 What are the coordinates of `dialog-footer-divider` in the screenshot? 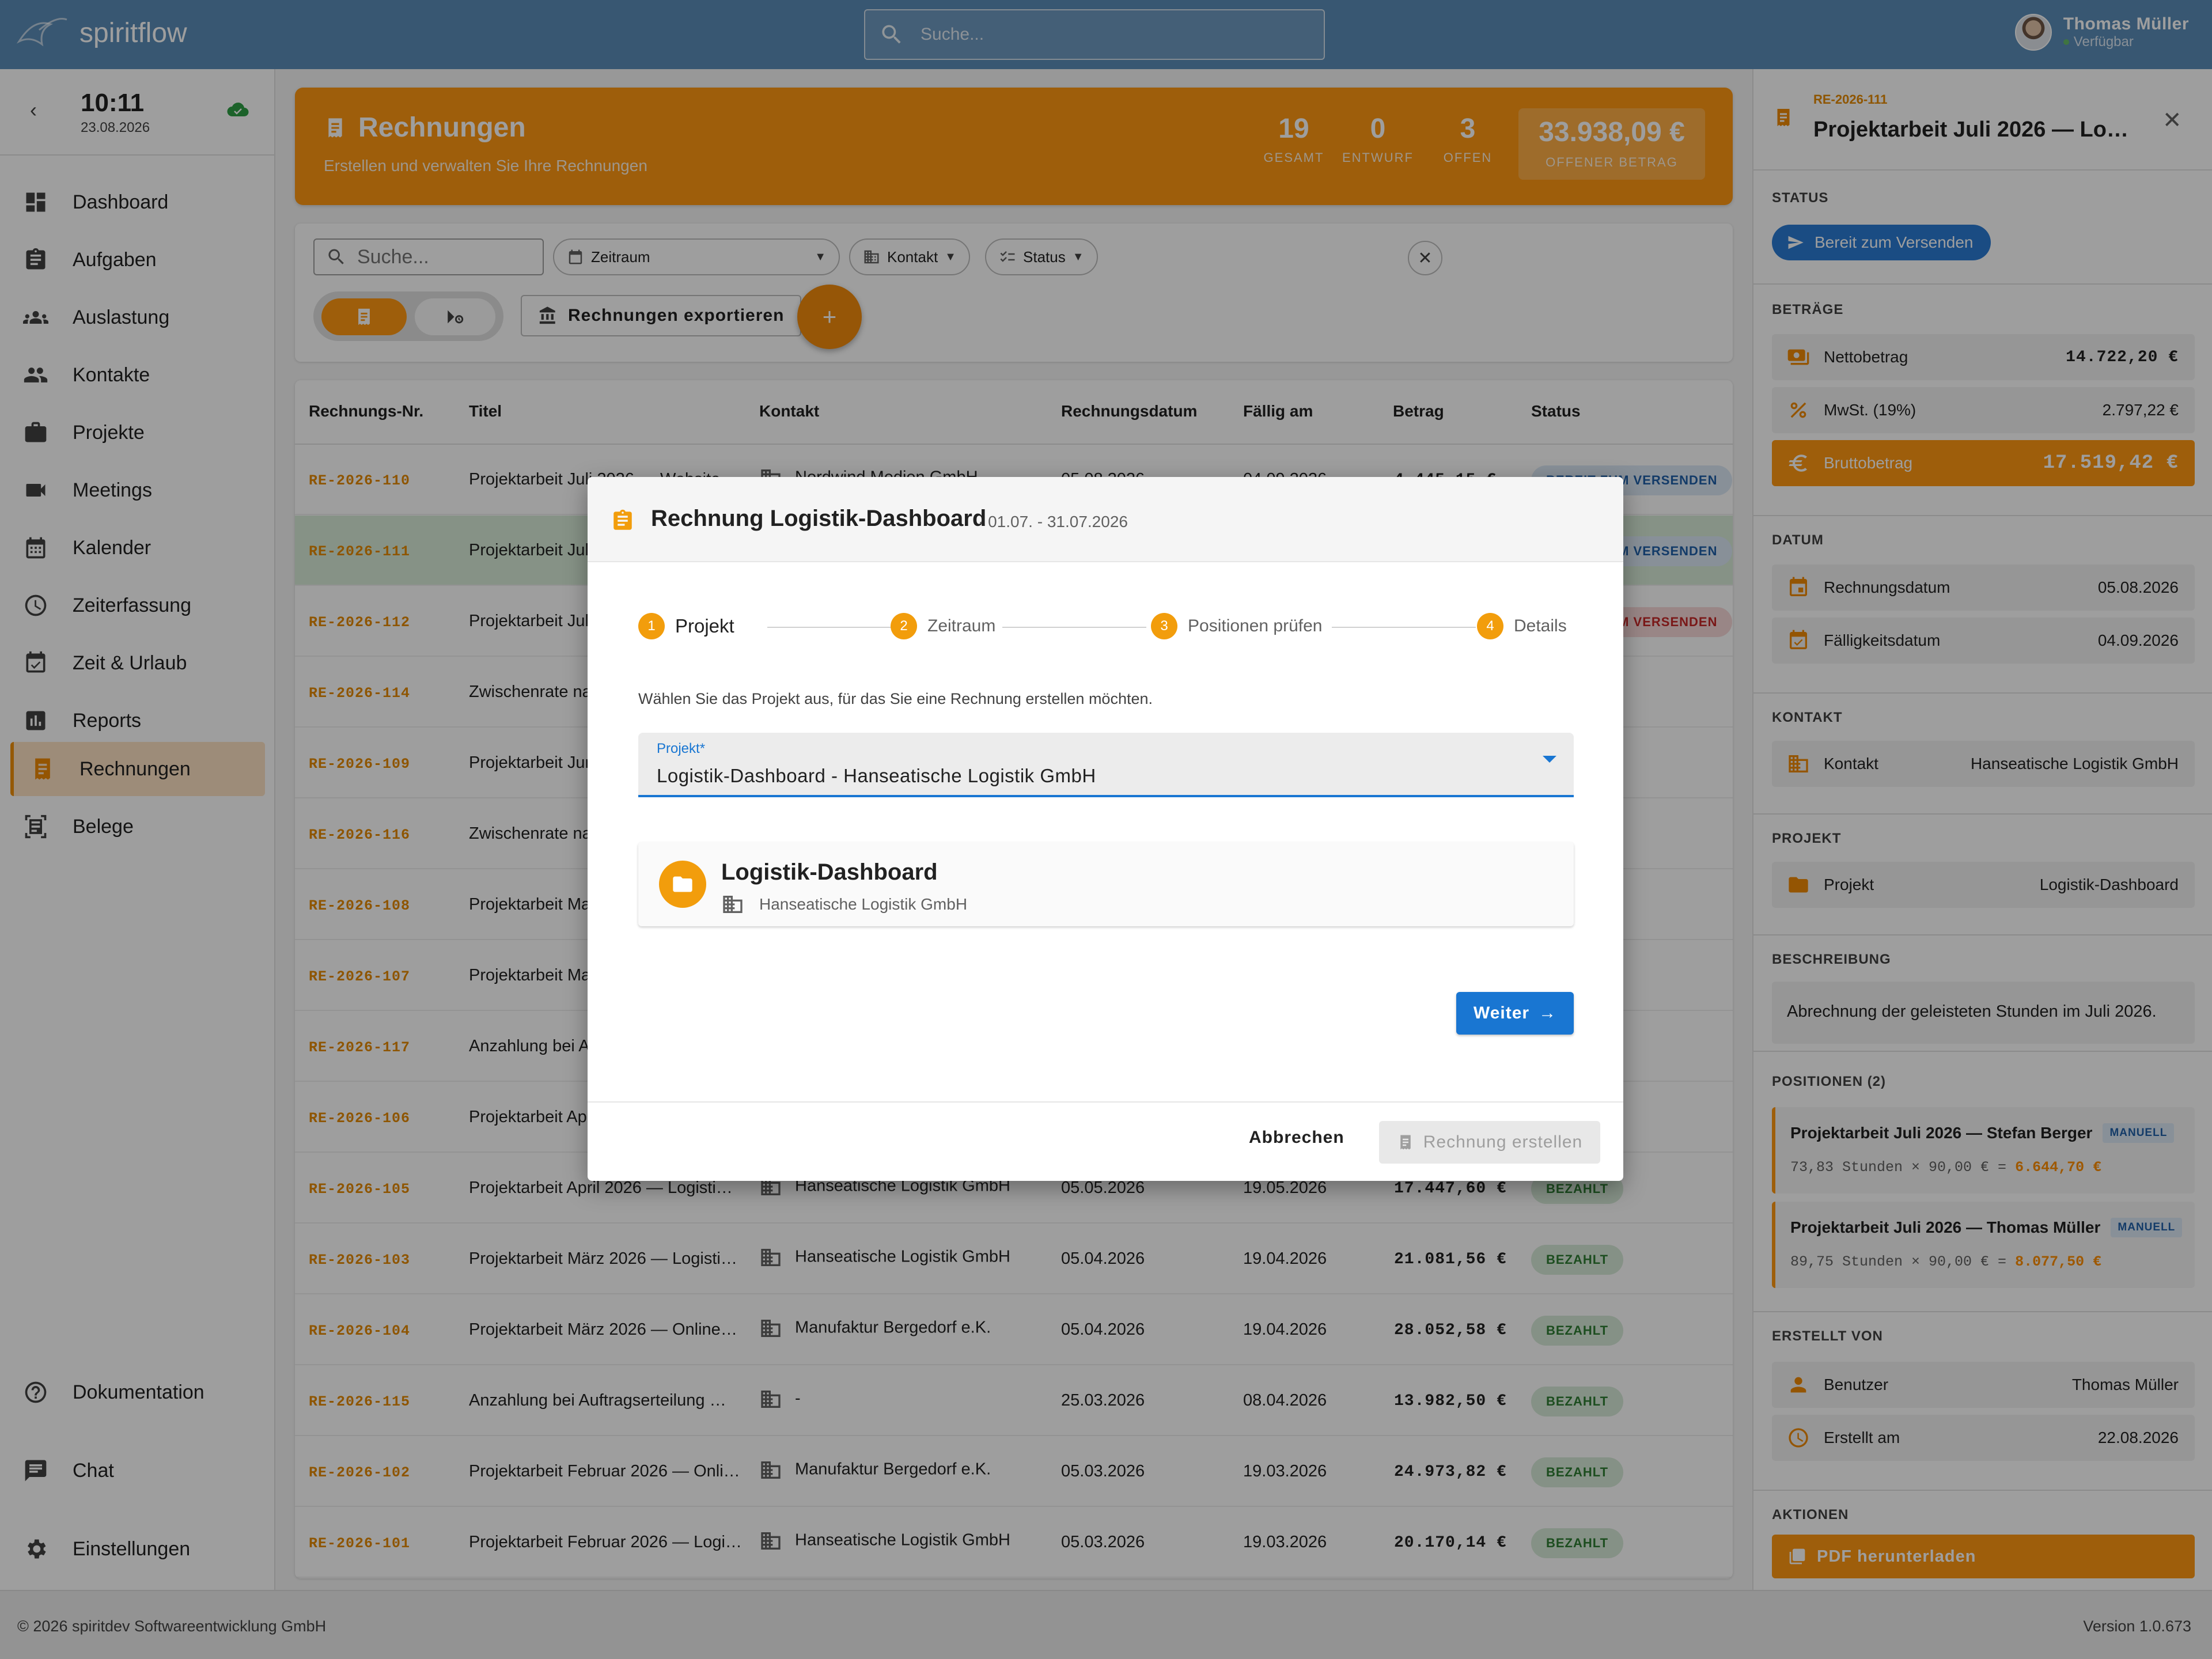 It's located at (1105, 1102).